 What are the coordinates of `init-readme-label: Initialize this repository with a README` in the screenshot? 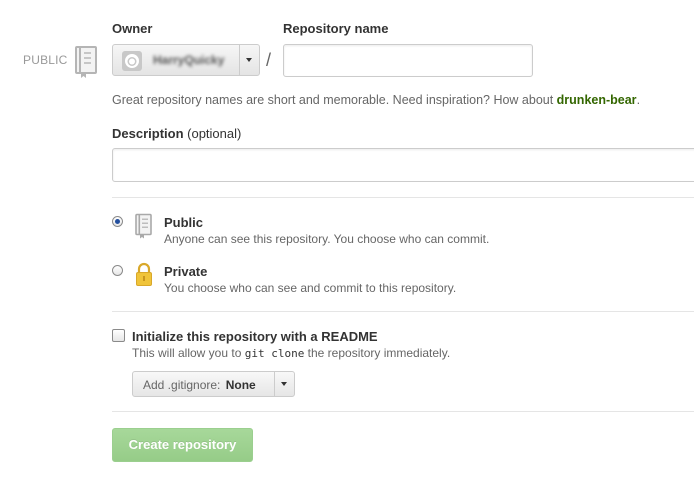 It's located at (255, 336).